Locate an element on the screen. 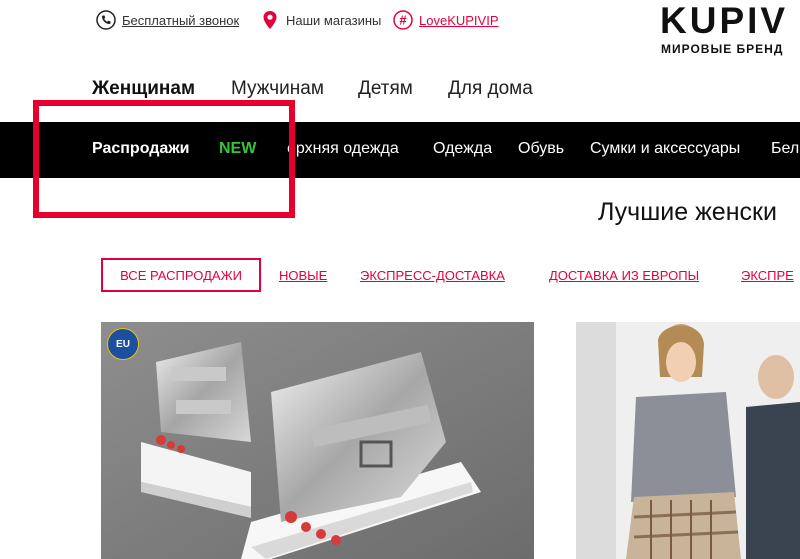  nav-women: Женщинам is located at coordinates (143, 89).